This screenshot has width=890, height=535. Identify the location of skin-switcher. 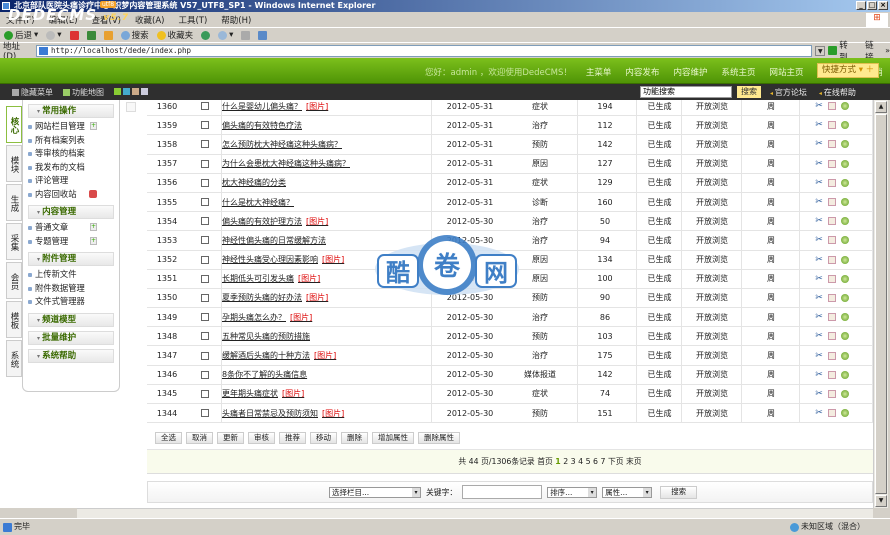
(132, 92).